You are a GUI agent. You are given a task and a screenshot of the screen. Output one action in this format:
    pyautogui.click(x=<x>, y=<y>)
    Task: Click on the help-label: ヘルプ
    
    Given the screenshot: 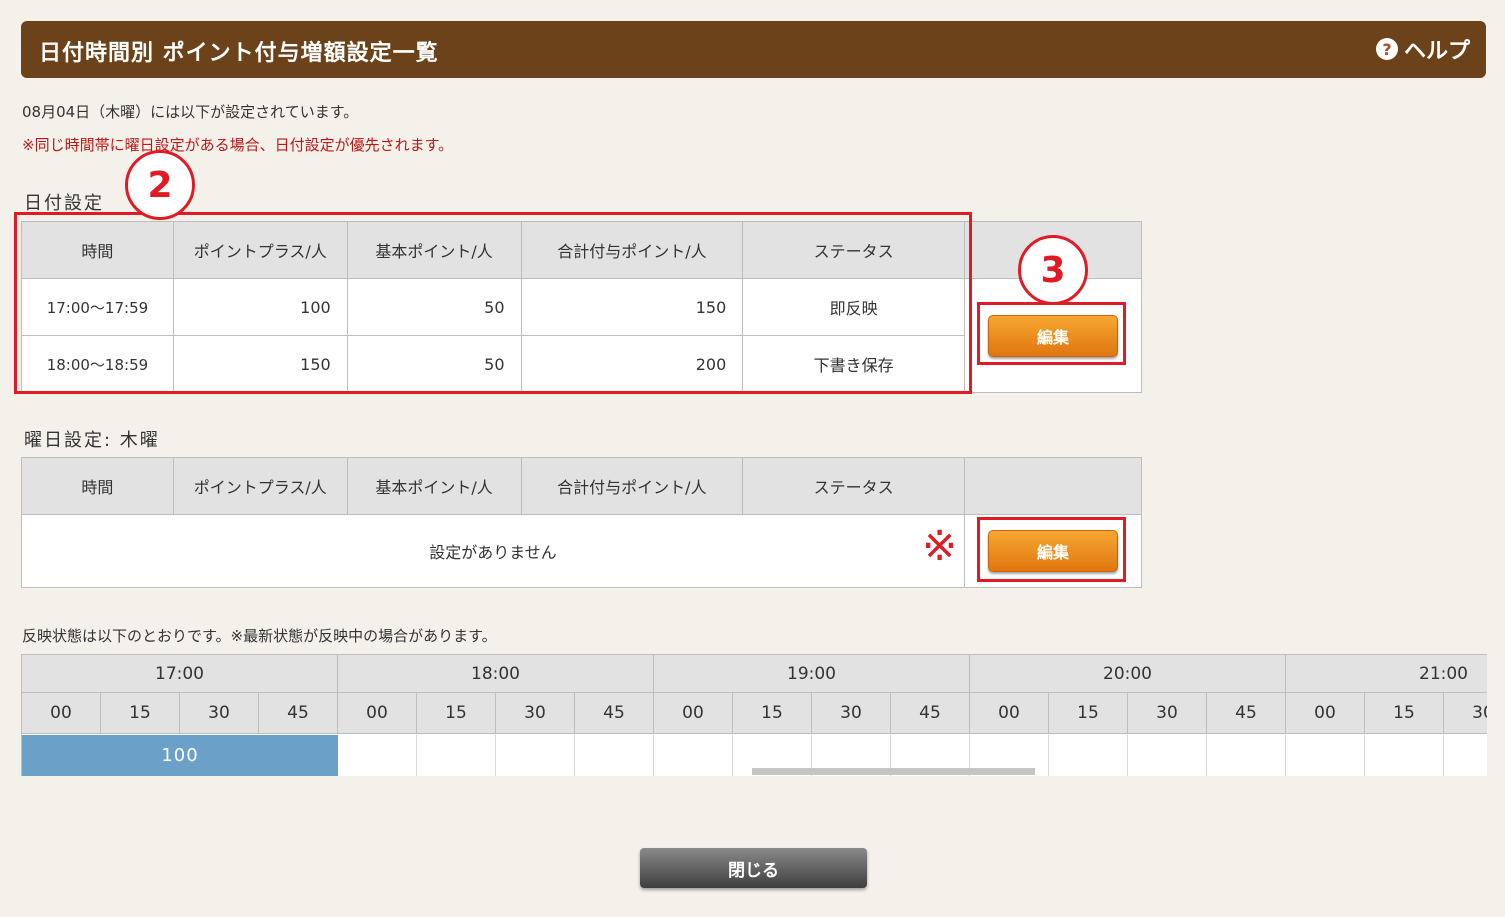 What is the action you would take?
    pyautogui.click(x=1436, y=51)
    